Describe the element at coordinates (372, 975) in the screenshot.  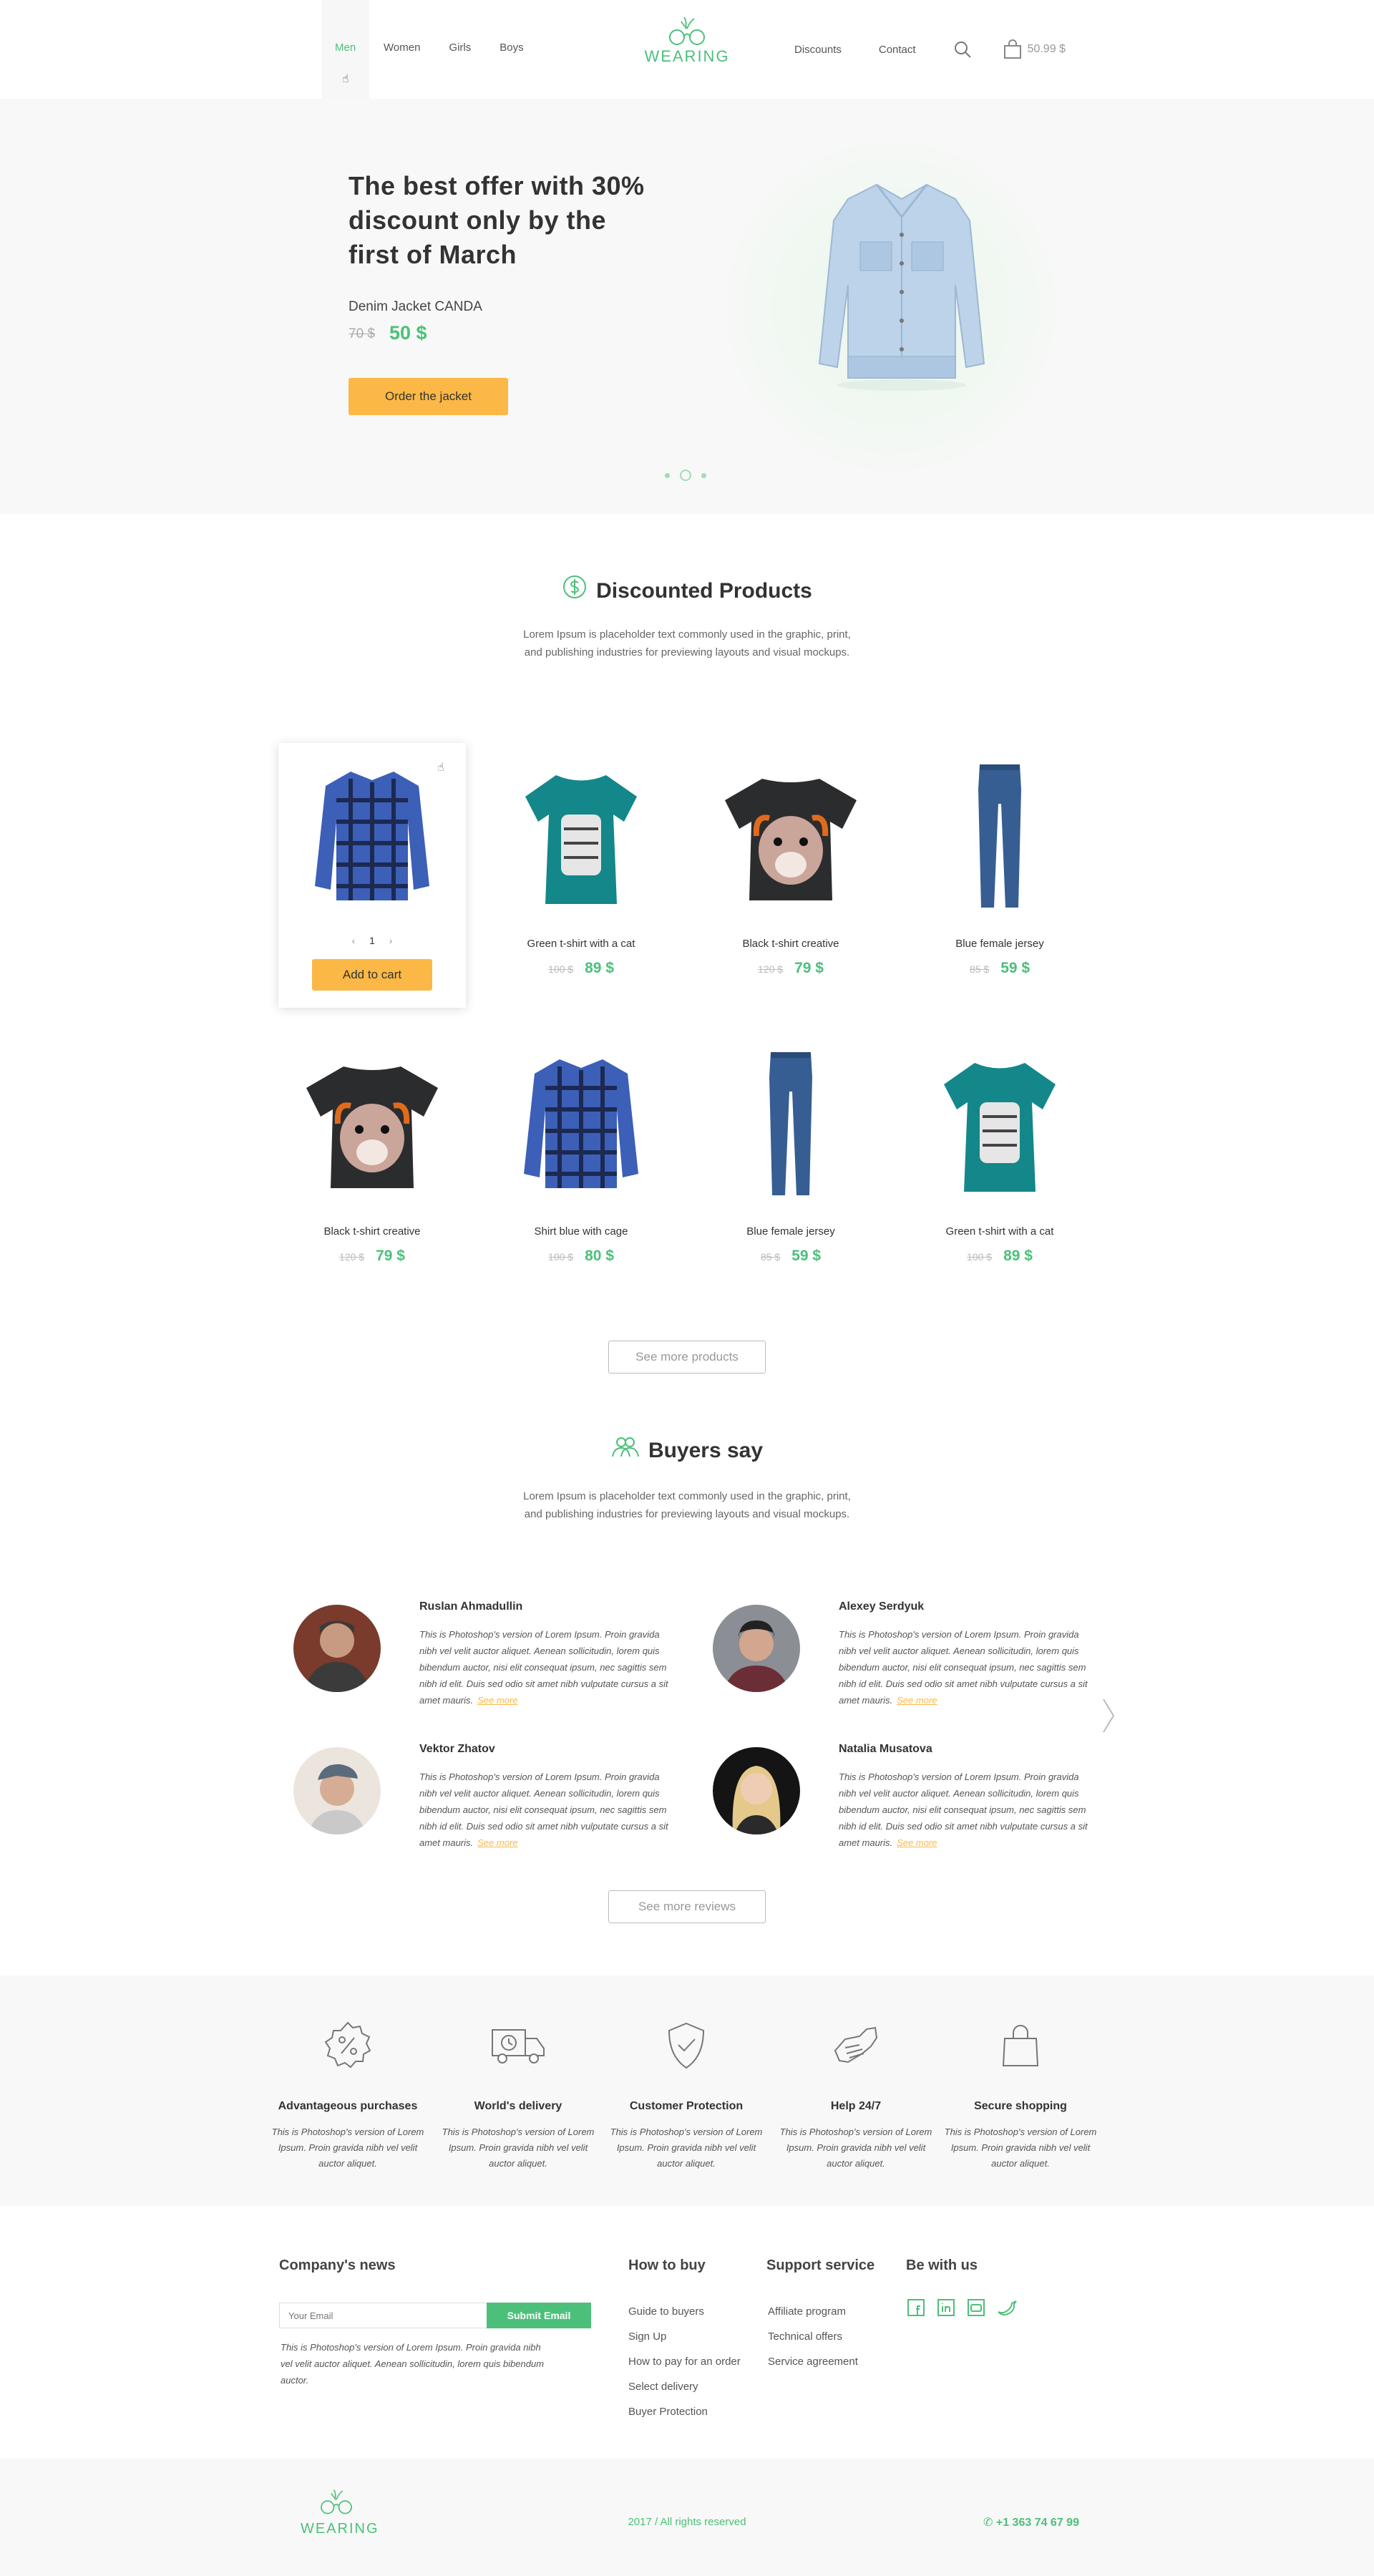
I see `add-to-cart-button: Add to cart` at that location.